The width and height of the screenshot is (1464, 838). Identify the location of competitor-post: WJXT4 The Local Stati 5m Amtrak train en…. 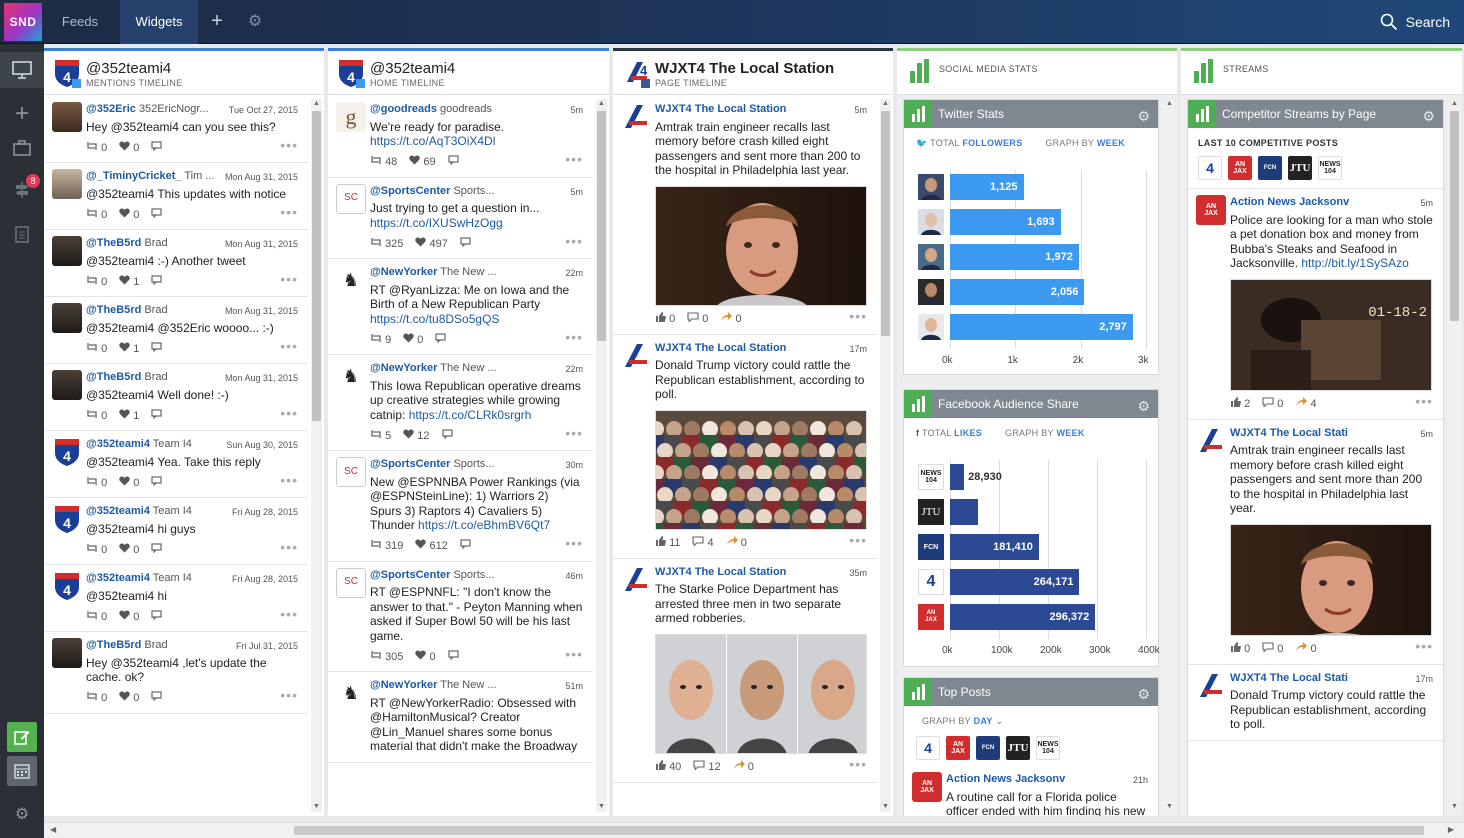
(1315, 542).